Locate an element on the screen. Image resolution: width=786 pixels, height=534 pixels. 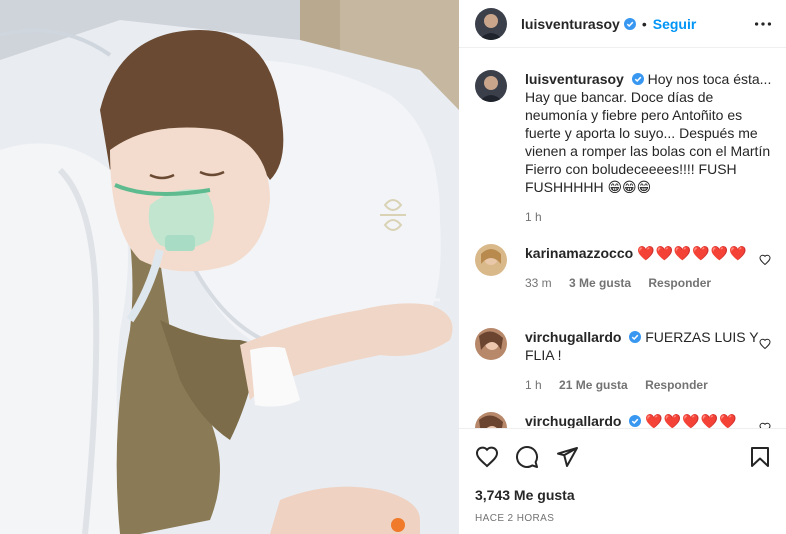
bookmark-icon is located at coordinates (760, 457).